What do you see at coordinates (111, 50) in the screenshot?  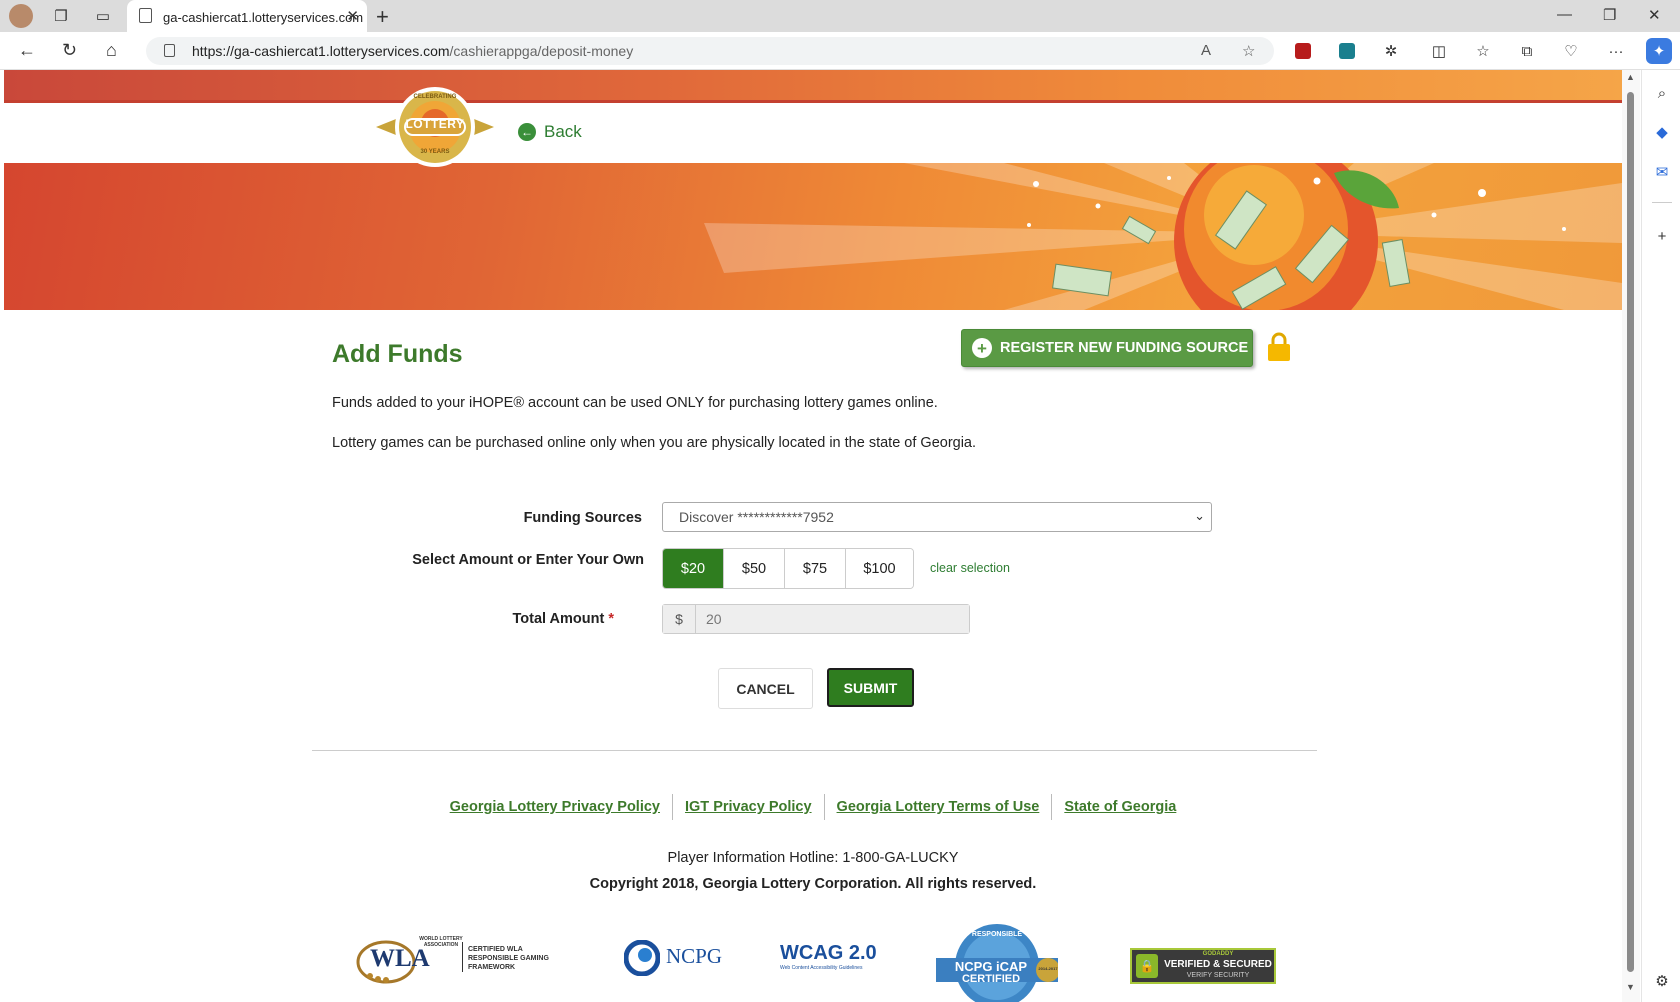 I see `home-icon: ⌂` at bounding box center [111, 50].